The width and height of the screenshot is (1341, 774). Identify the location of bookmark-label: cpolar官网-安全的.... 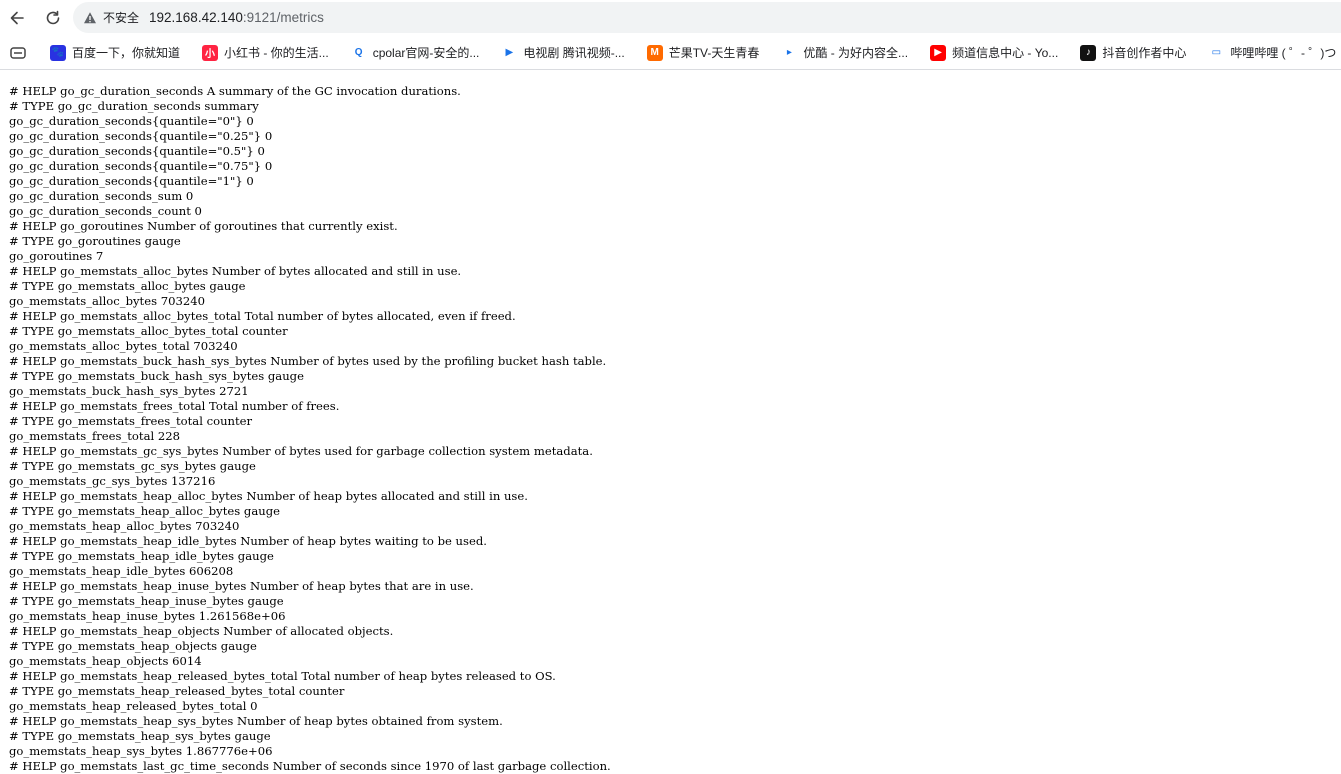
(426, 53).